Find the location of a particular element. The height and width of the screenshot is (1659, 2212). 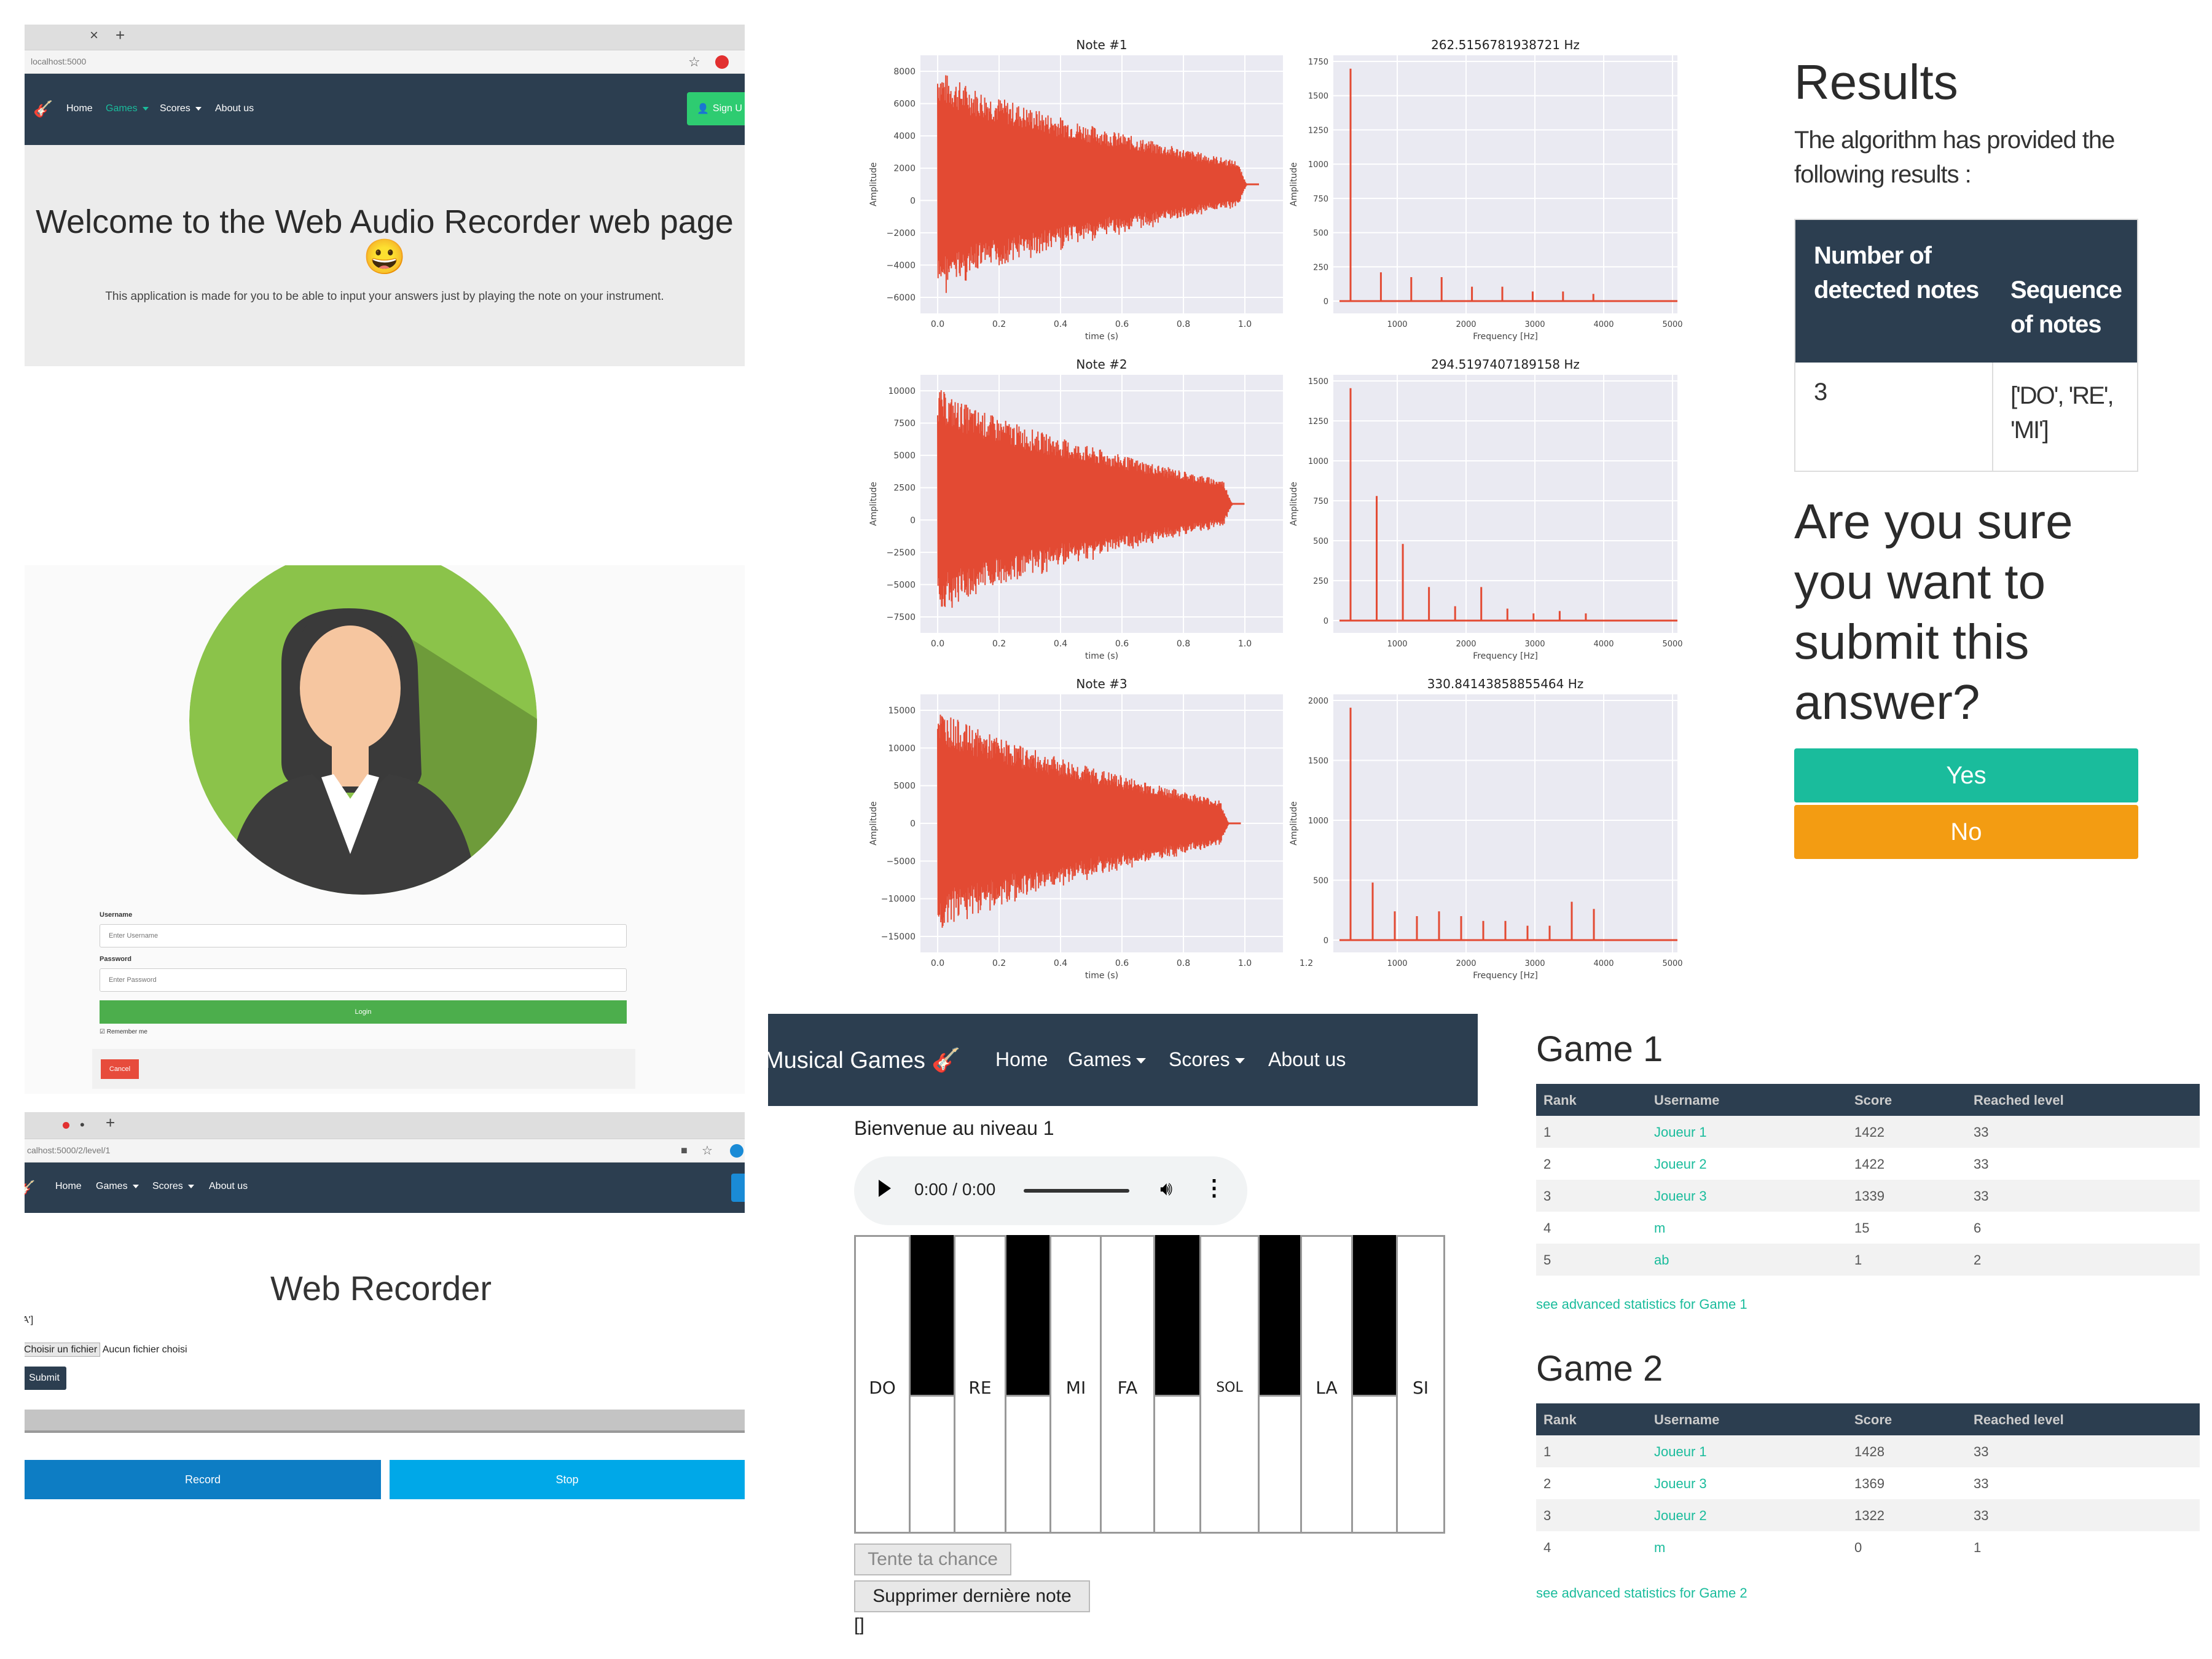

audio-player: 0:00 / 0:00 🔊︎ ⋮ is located at coordinates (1050, 1190).